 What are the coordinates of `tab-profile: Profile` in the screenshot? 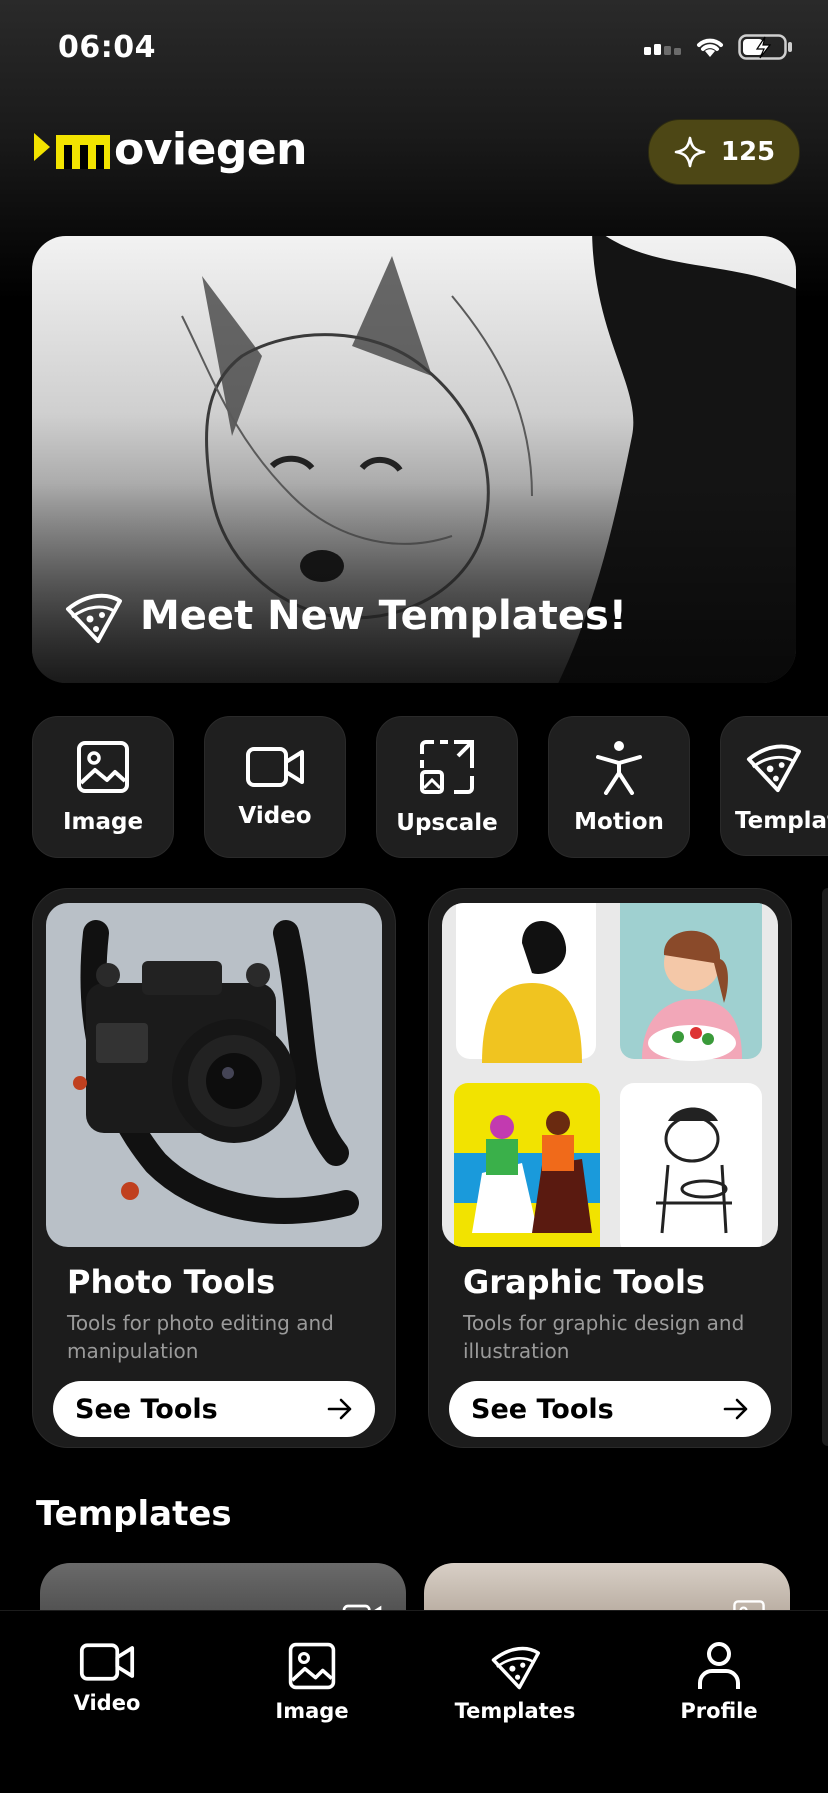 It's located at (719, 1682).